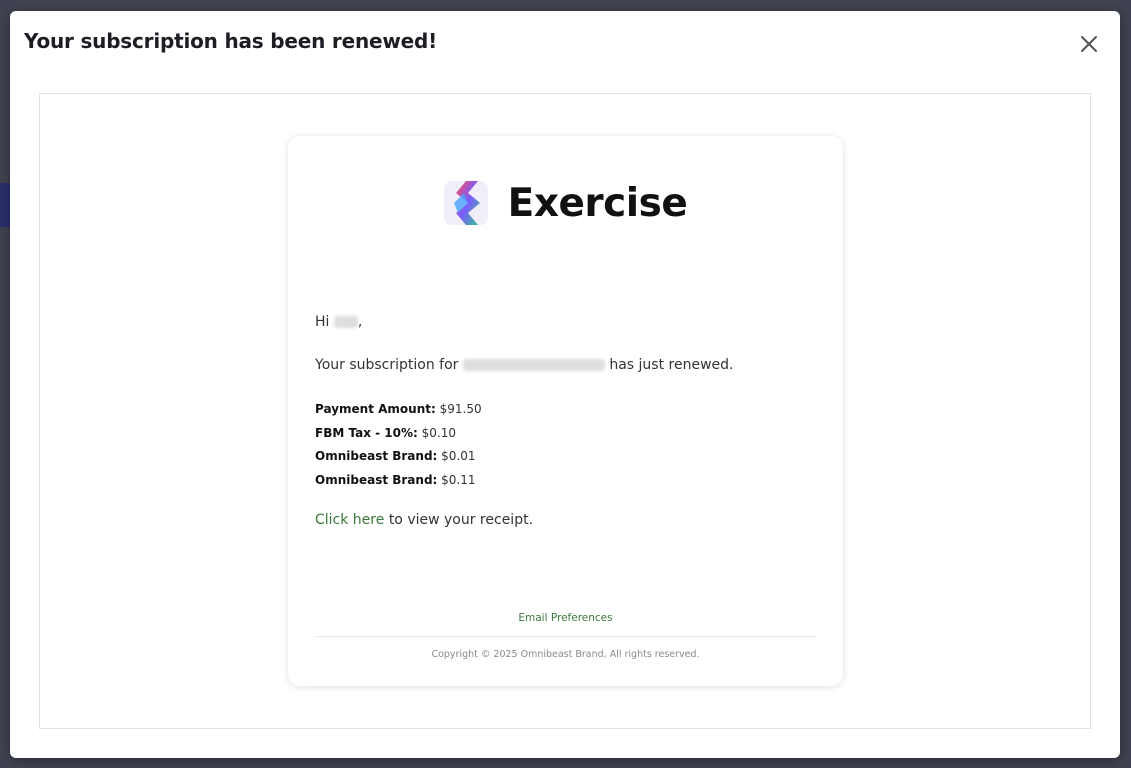 The width and height of the screenshot is (1131, 768). I want to click on modal-title: Your subscription has been renewed!, so click(231, 41).